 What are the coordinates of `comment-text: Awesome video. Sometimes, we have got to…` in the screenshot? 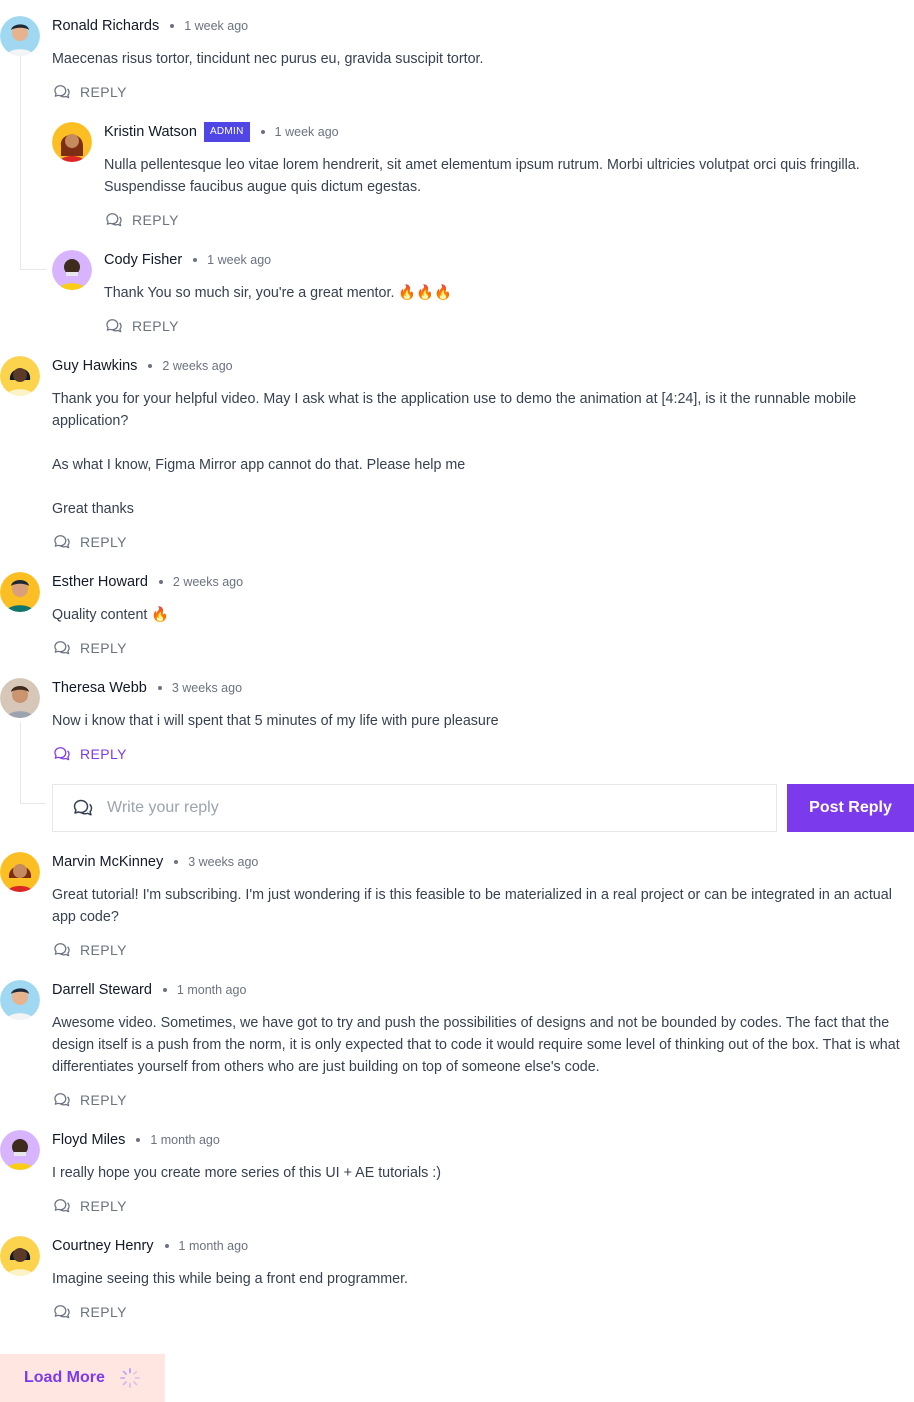 It's located at (476, 1045).